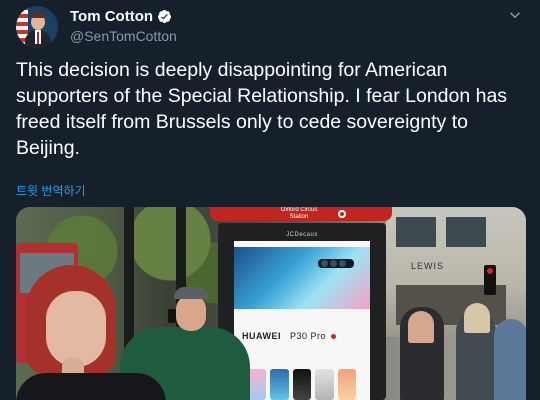  Describe the element at coordinates (342, 214) in the screenshot. I see `underground-roundel-icon` at that location.